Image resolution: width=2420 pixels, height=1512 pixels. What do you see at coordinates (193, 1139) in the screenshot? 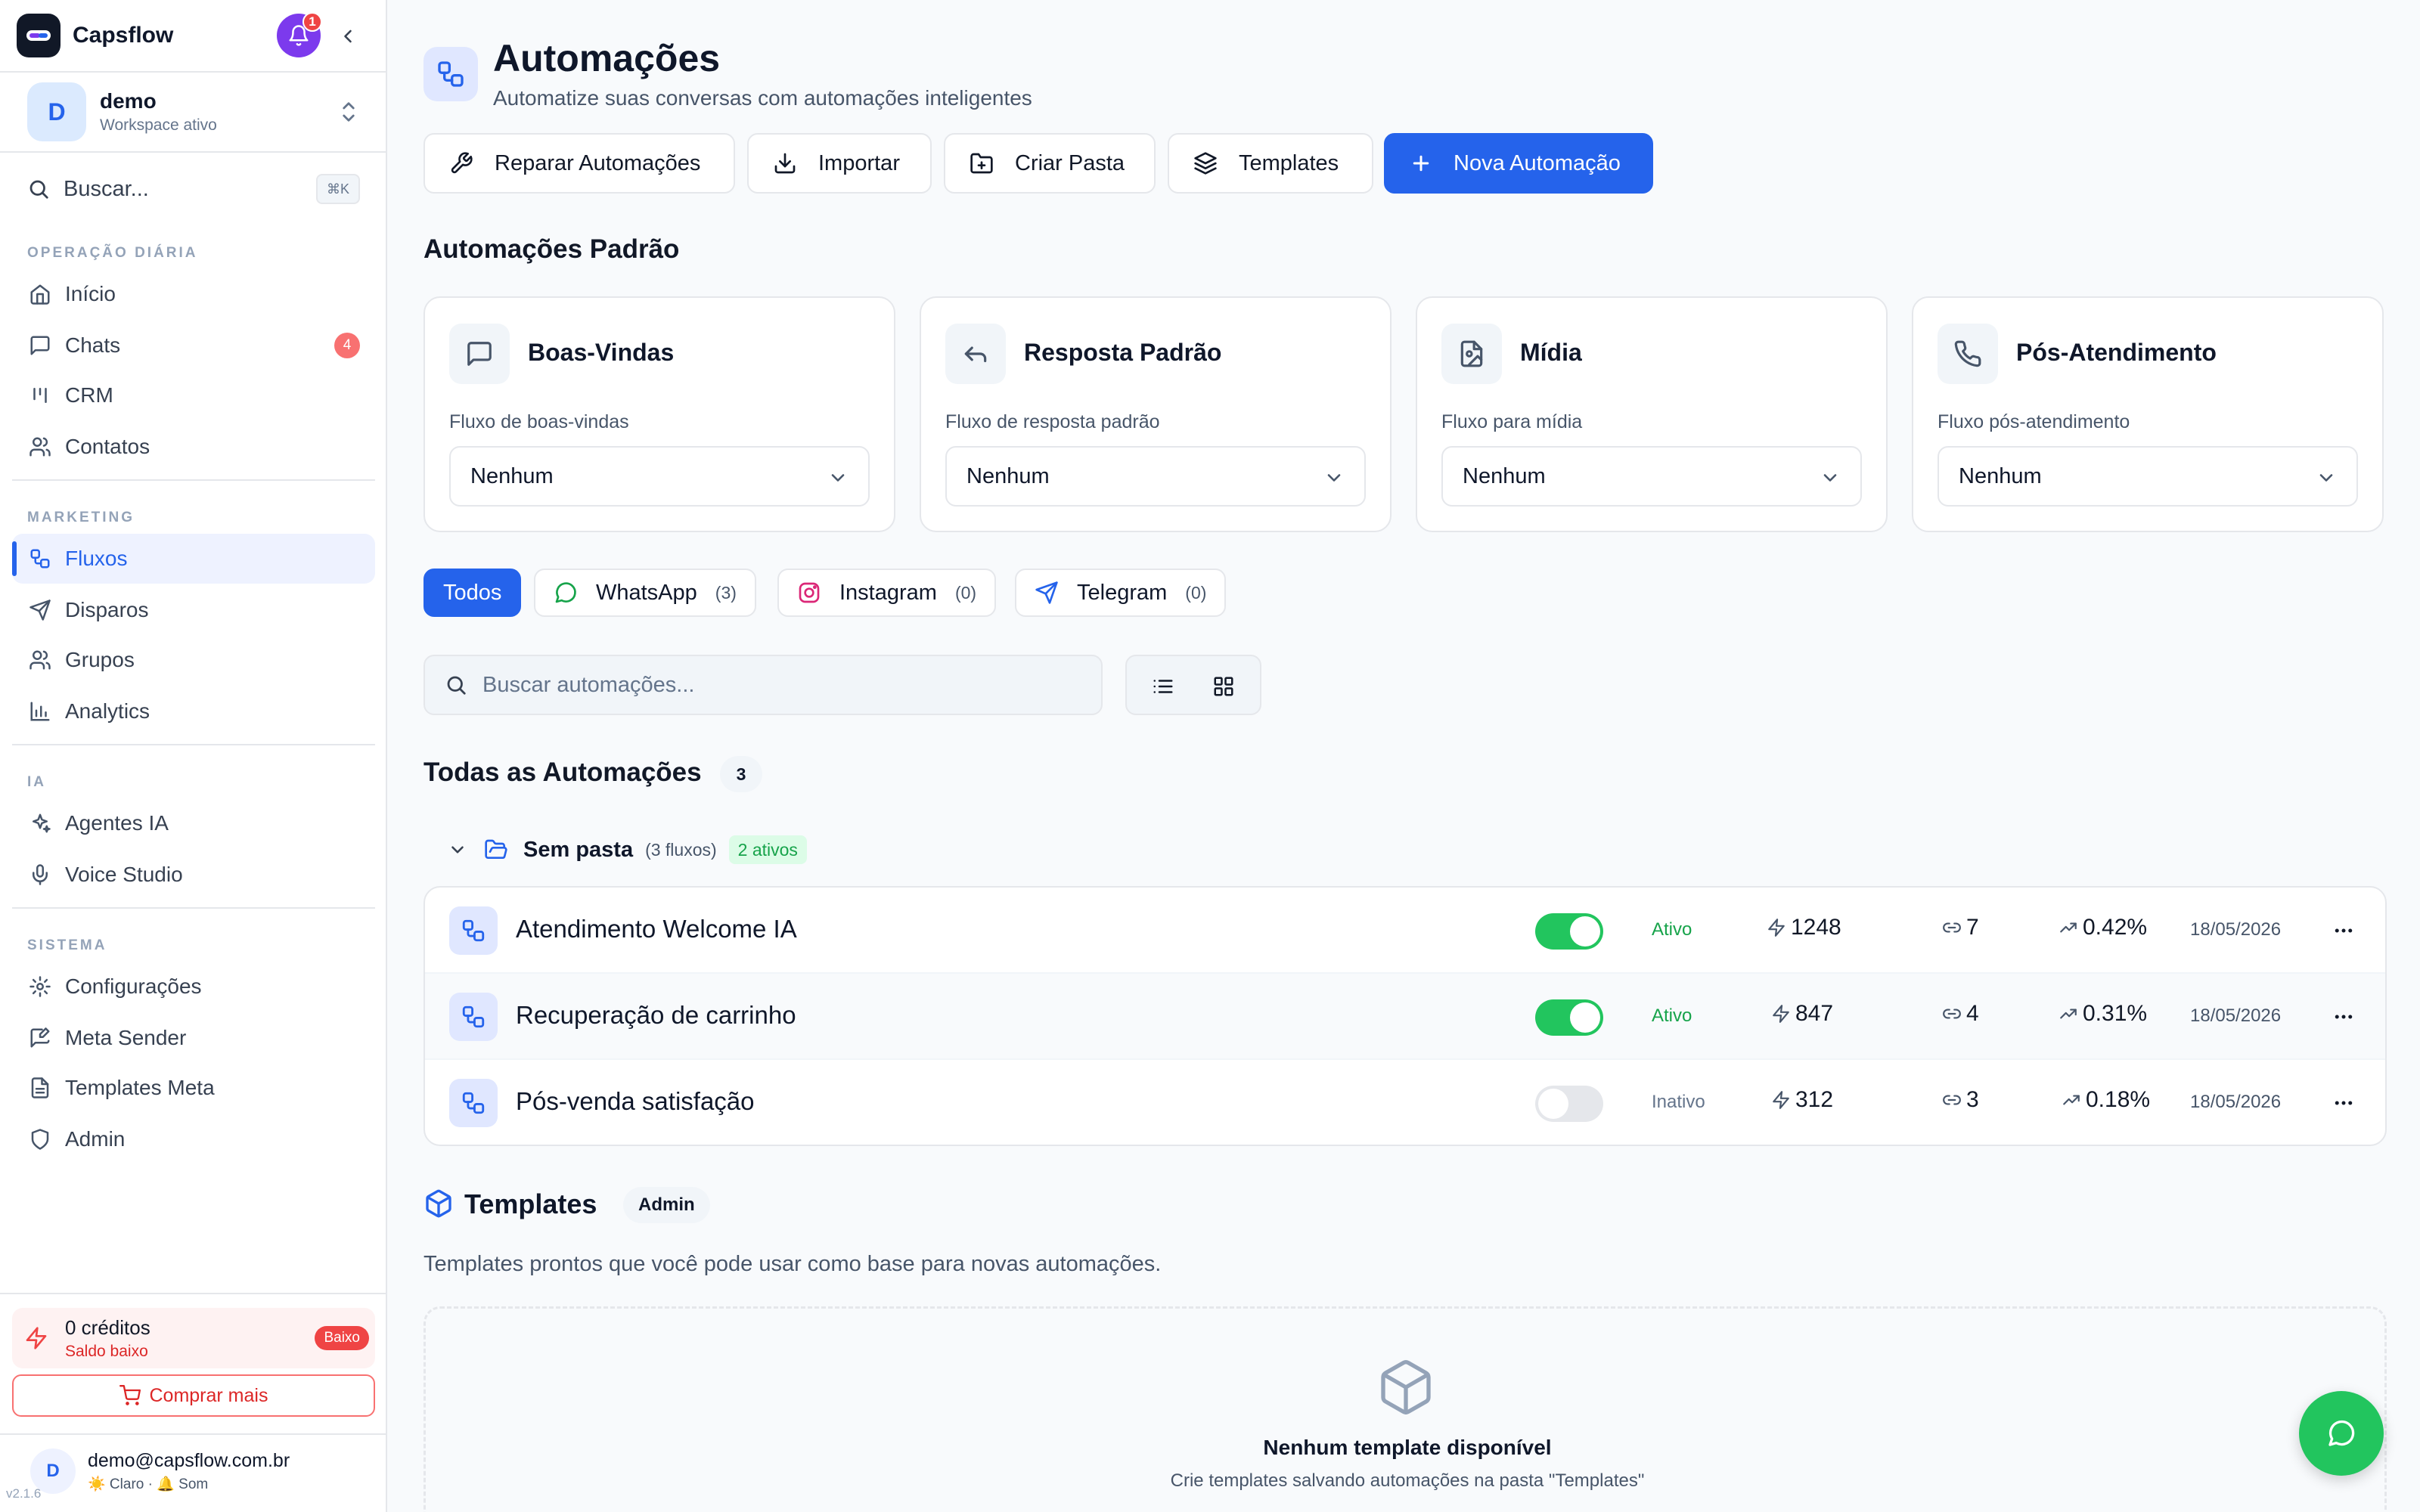
I see `sidebar-item-admin: Admin` at bounding box center [193, 1139].